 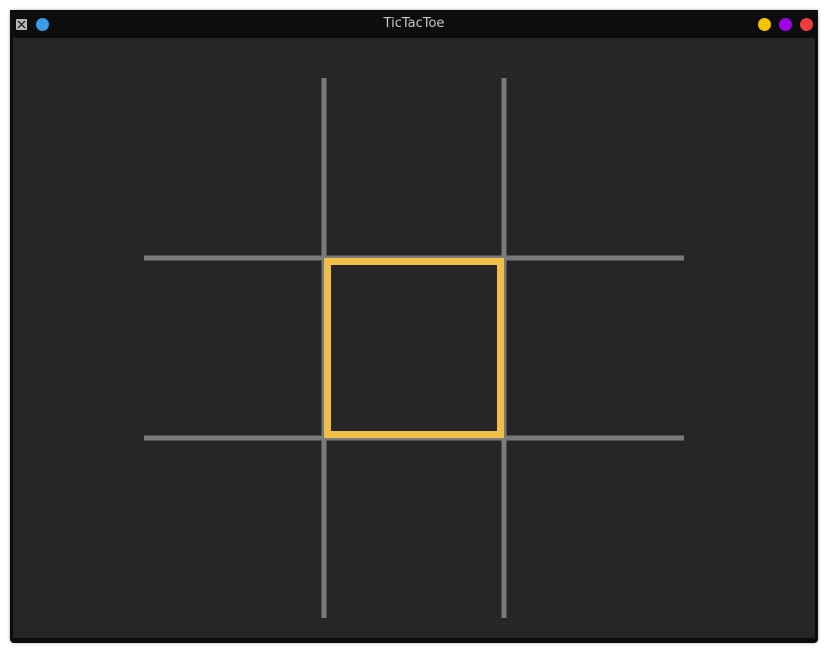 I want to click on minimize-button, so click(x=764, y=24).